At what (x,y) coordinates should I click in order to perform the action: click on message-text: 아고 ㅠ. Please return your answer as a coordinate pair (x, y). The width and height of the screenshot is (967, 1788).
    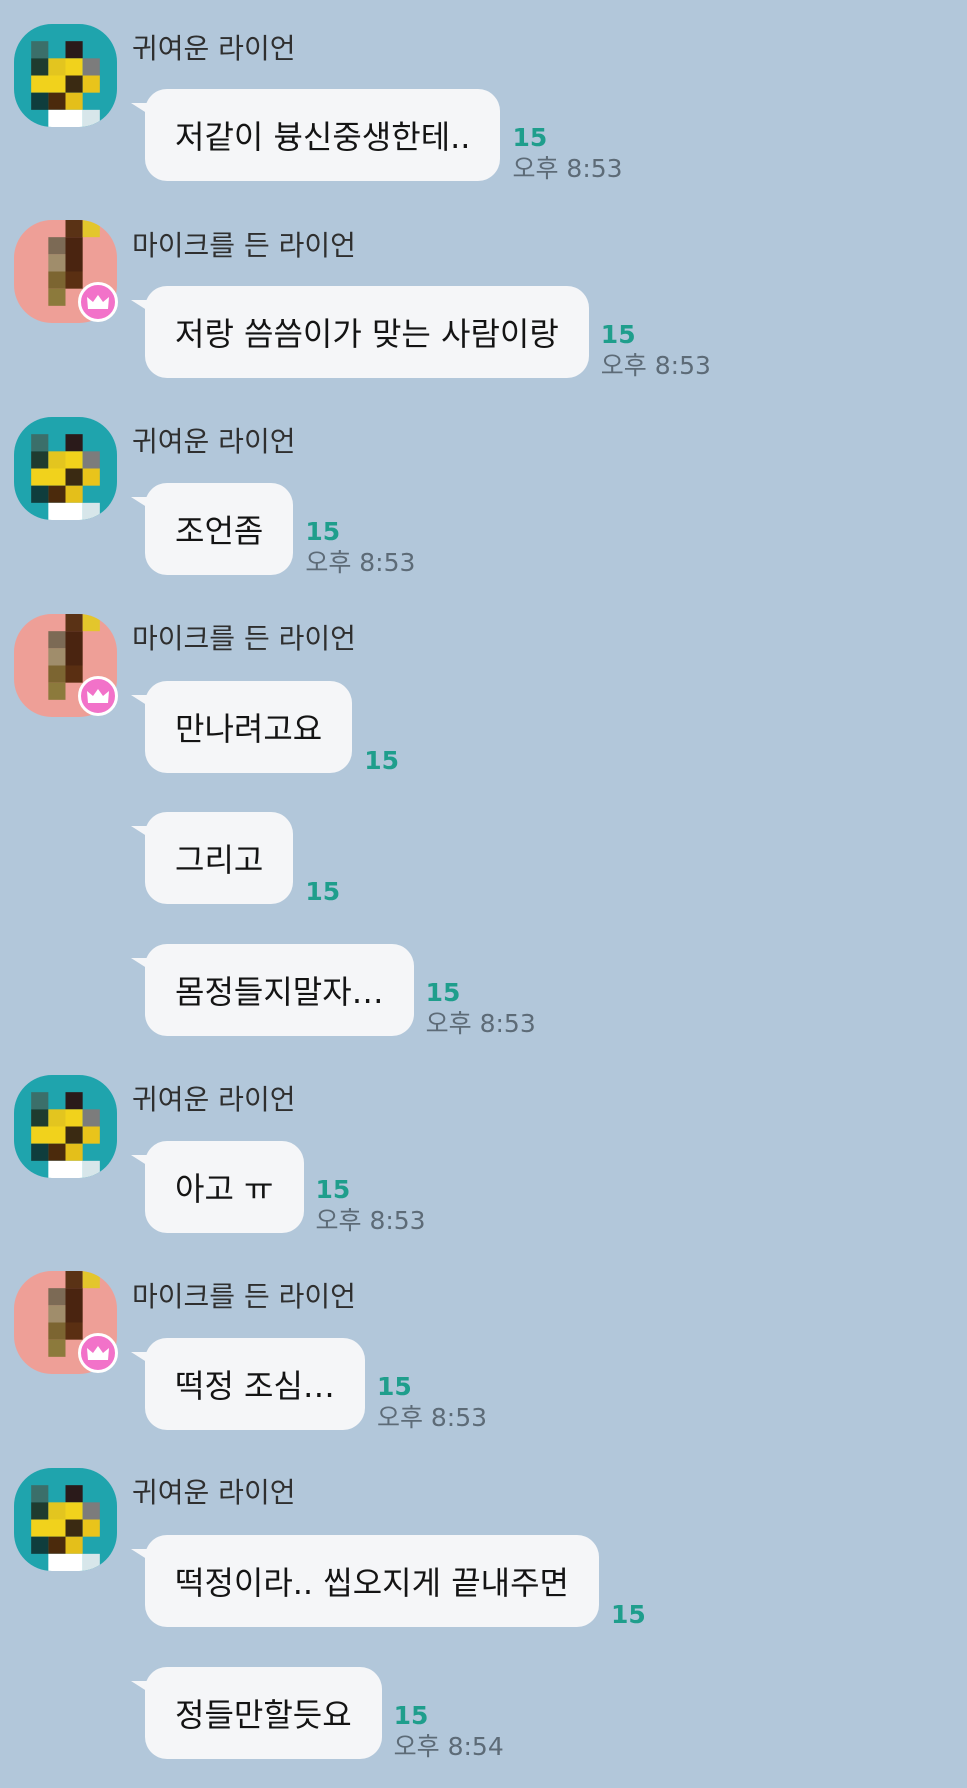
    Looking at the image, I should click on (224, 1189).